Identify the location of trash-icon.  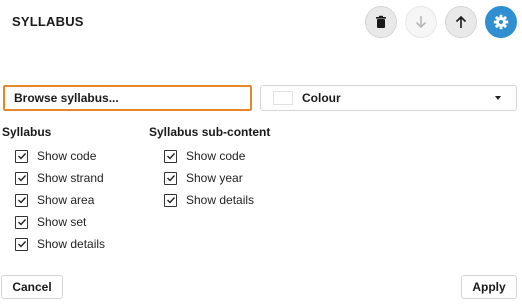
(381, 21).